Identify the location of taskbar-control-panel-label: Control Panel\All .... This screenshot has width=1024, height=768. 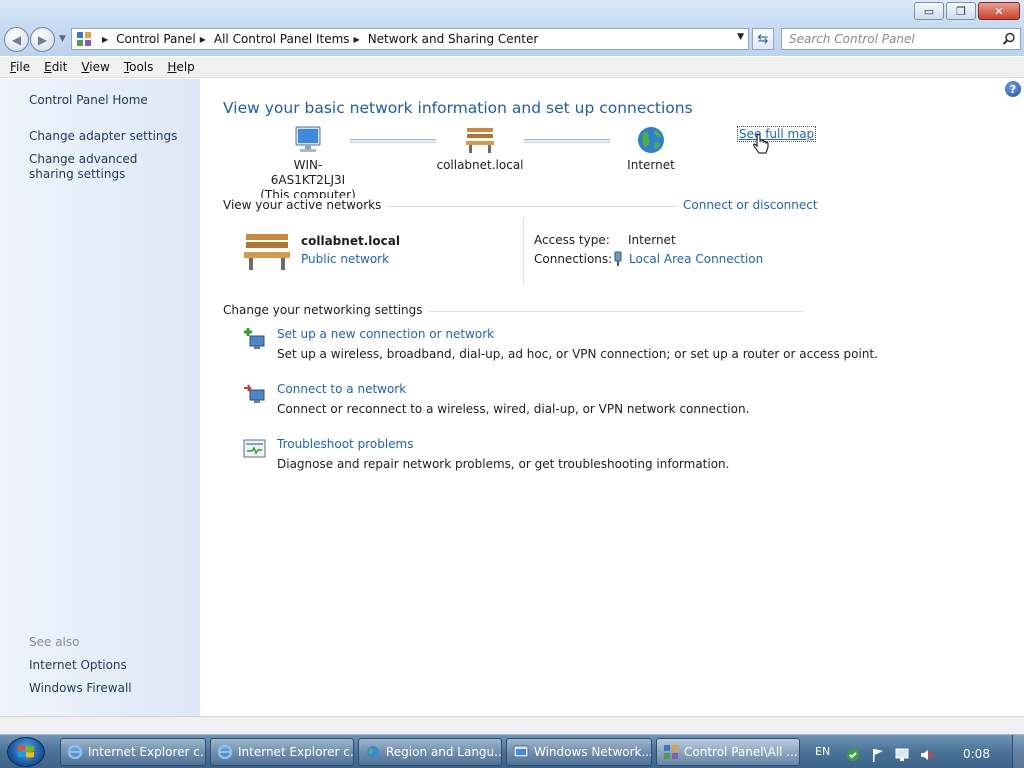
(741, 752).